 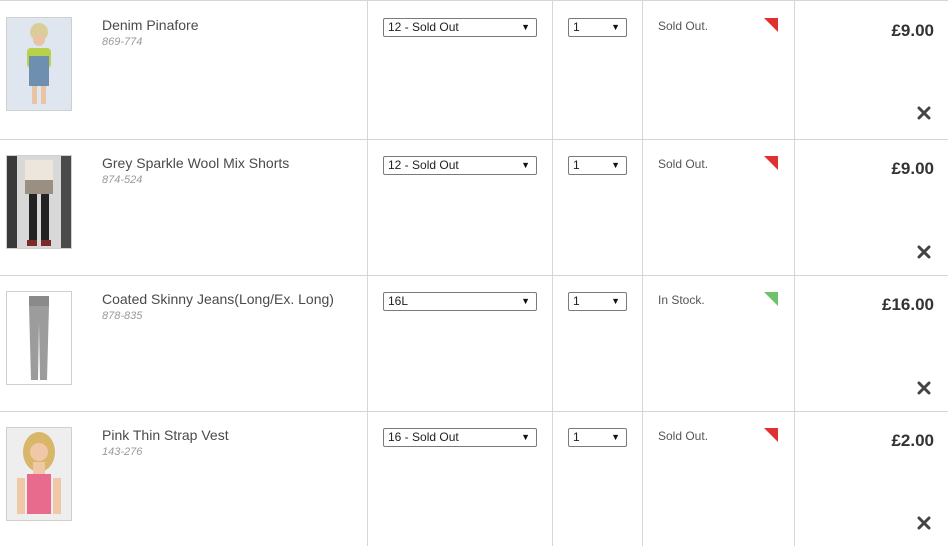 I want to click on stock-status: In Stock., so click(x=681, y=300).